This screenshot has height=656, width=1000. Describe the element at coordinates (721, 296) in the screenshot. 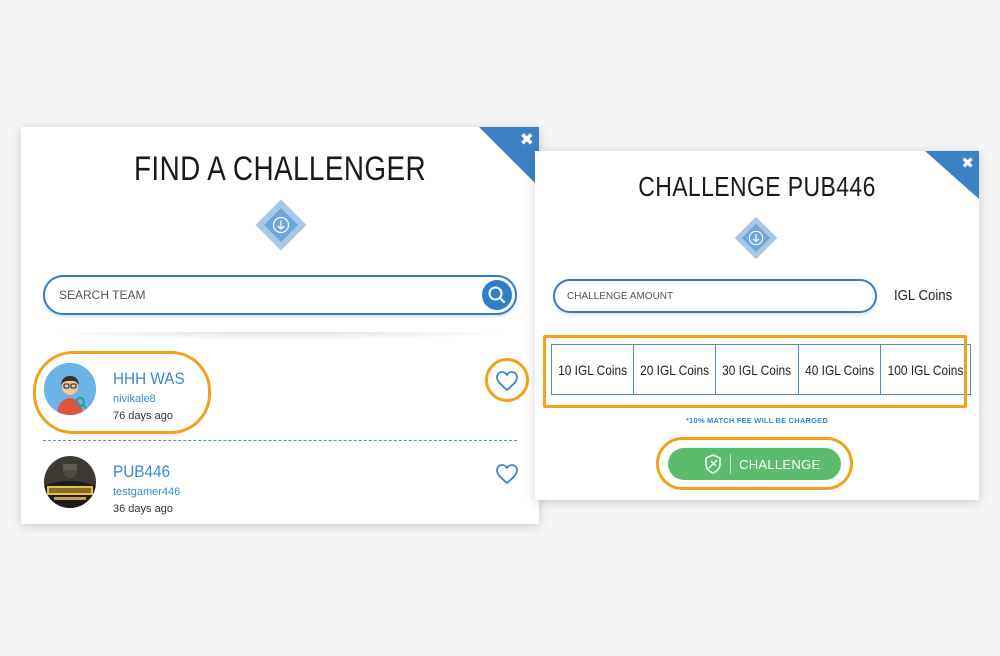

I see `challenge-amount-input` at that location.